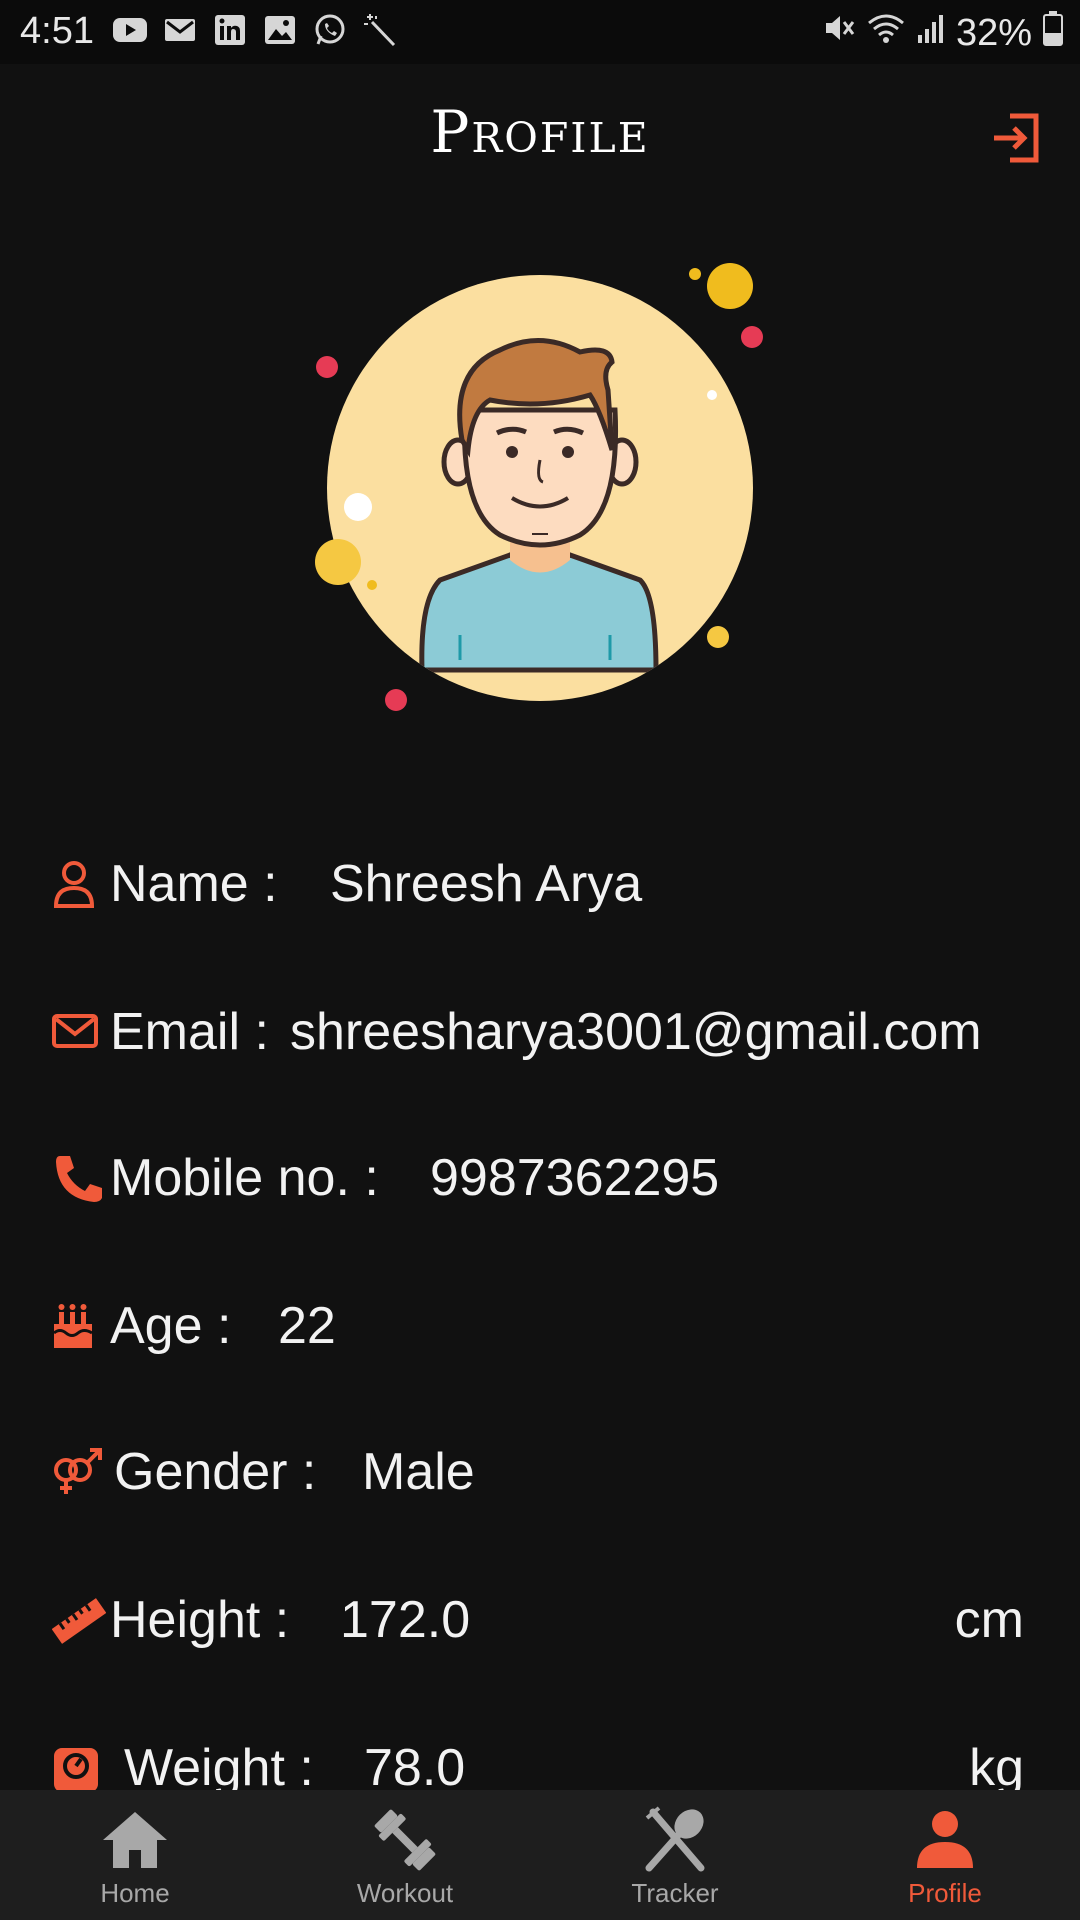  I want to click on status-bar: 4:51 32%, so click(540, 32).